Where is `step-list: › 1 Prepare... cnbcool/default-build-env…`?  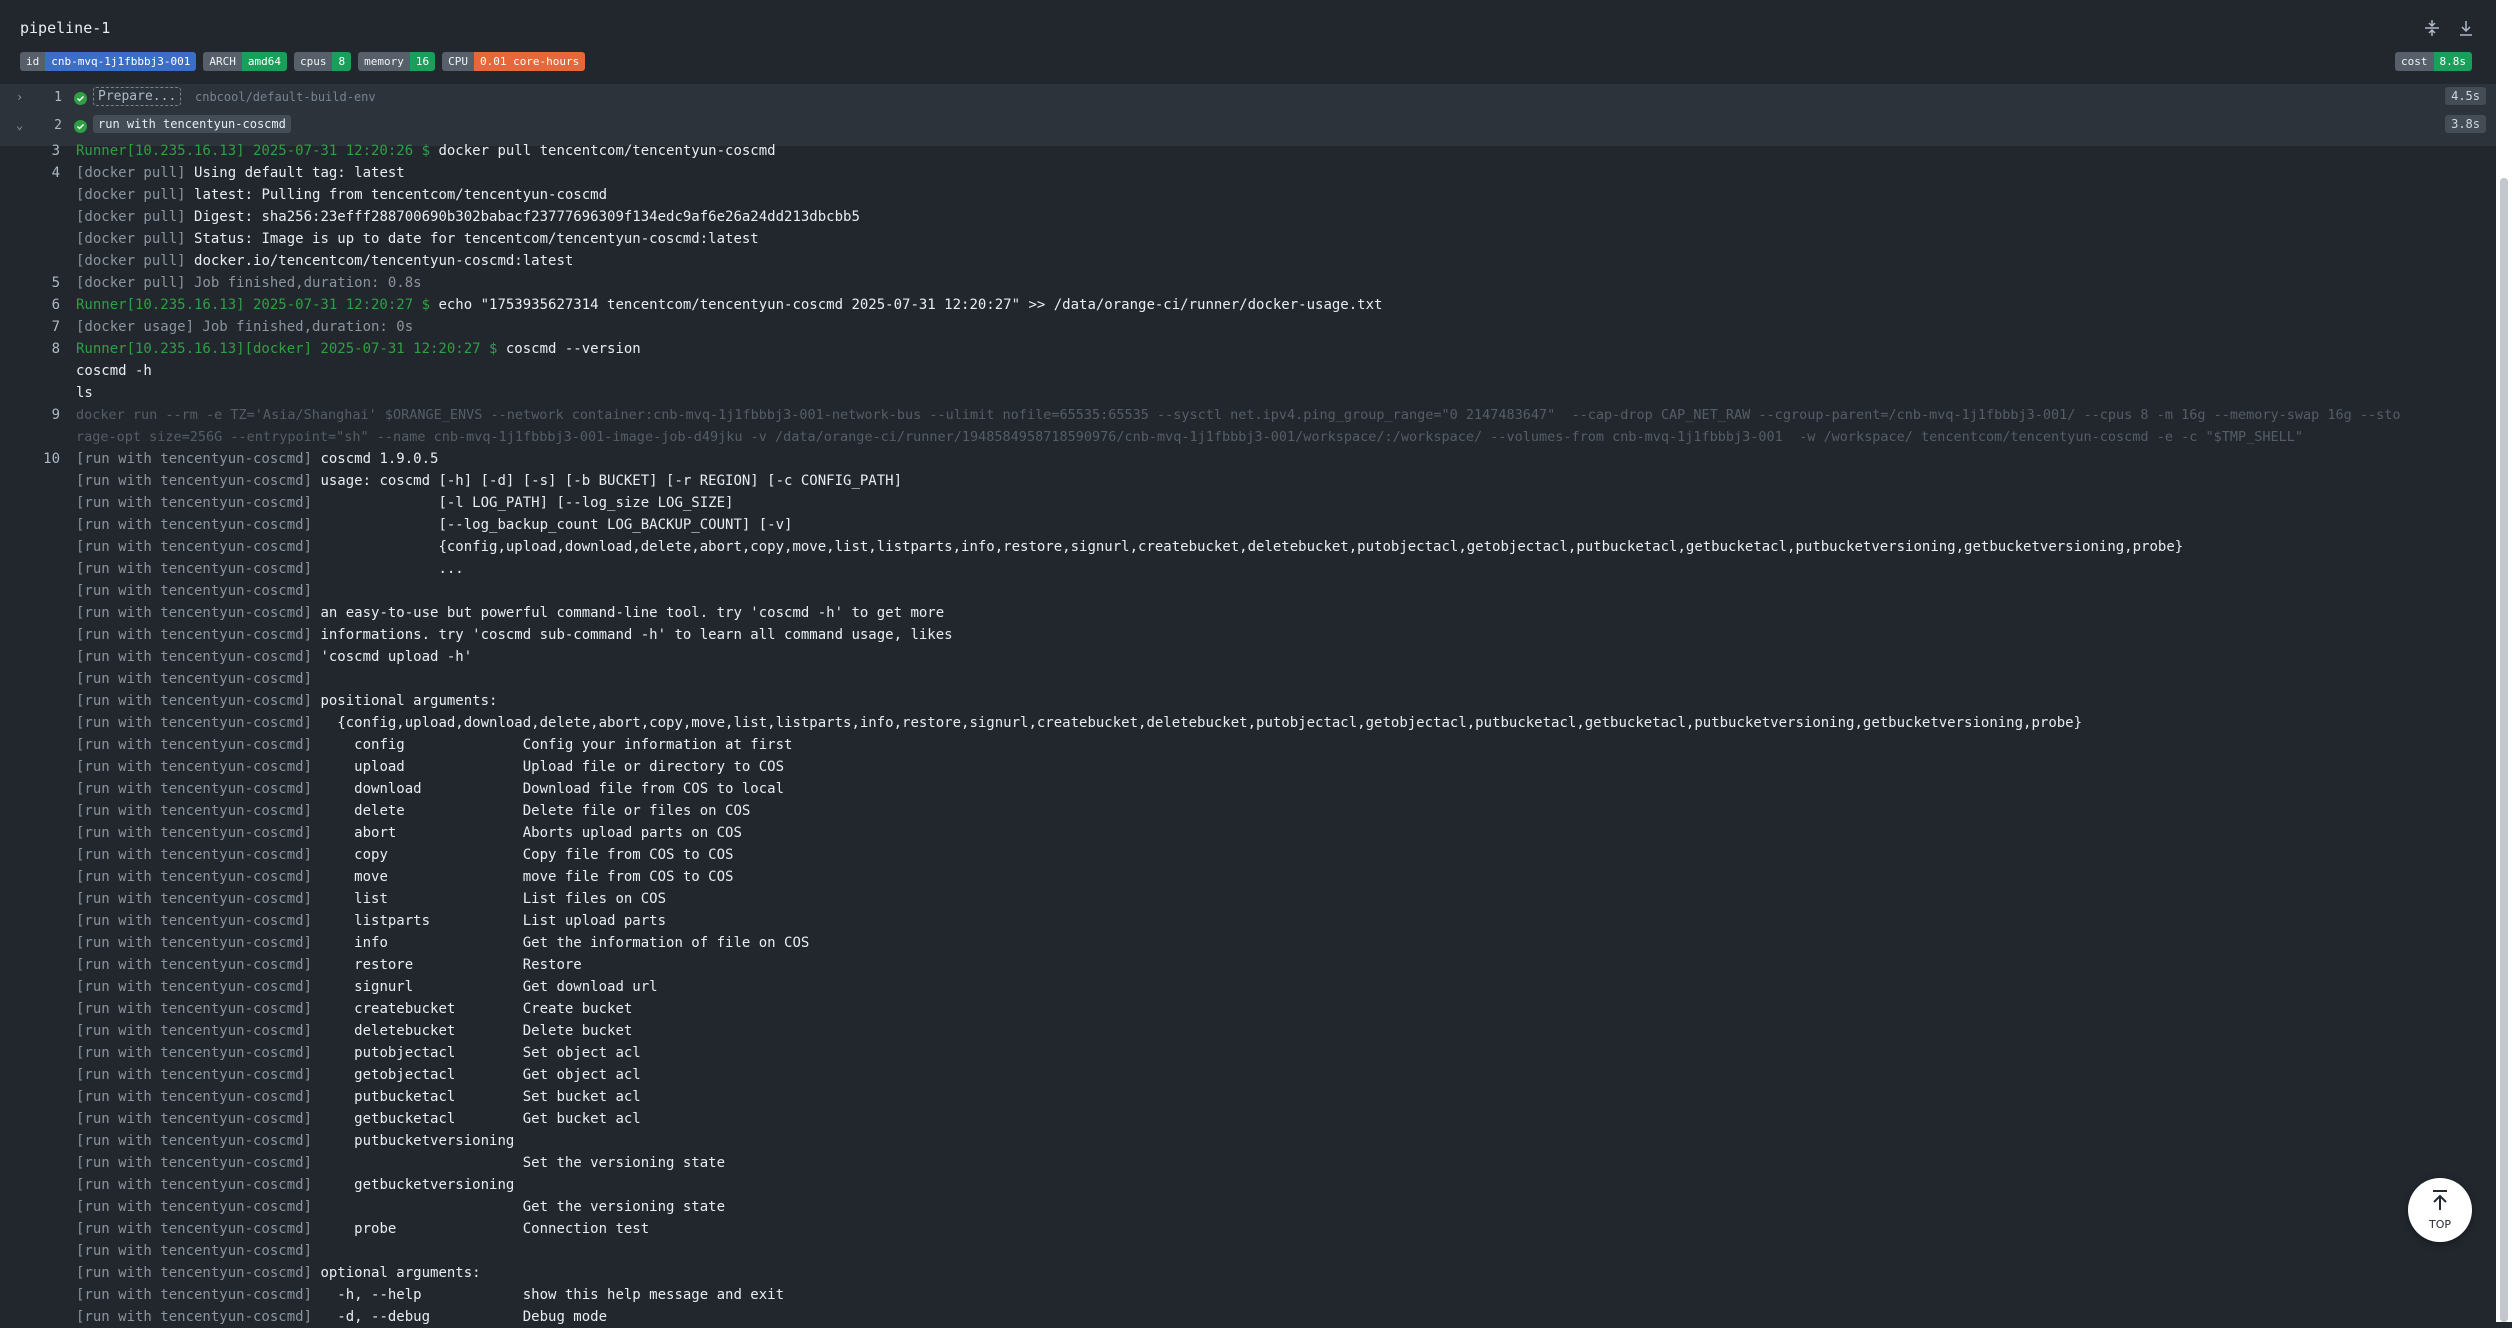
step-list: › 1 Prepare... cnbcool/default-build-env… is located at coordinates (1248, 115).